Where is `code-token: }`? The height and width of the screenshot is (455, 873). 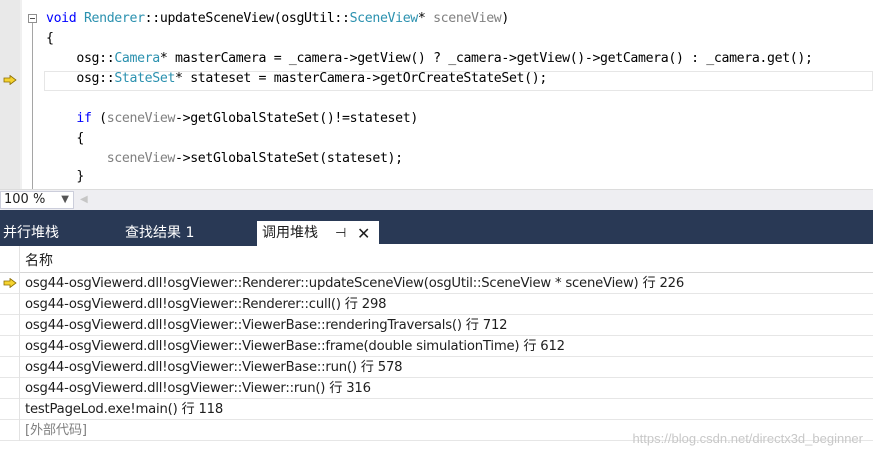
code-token: } is located at coordinates (65, 176).